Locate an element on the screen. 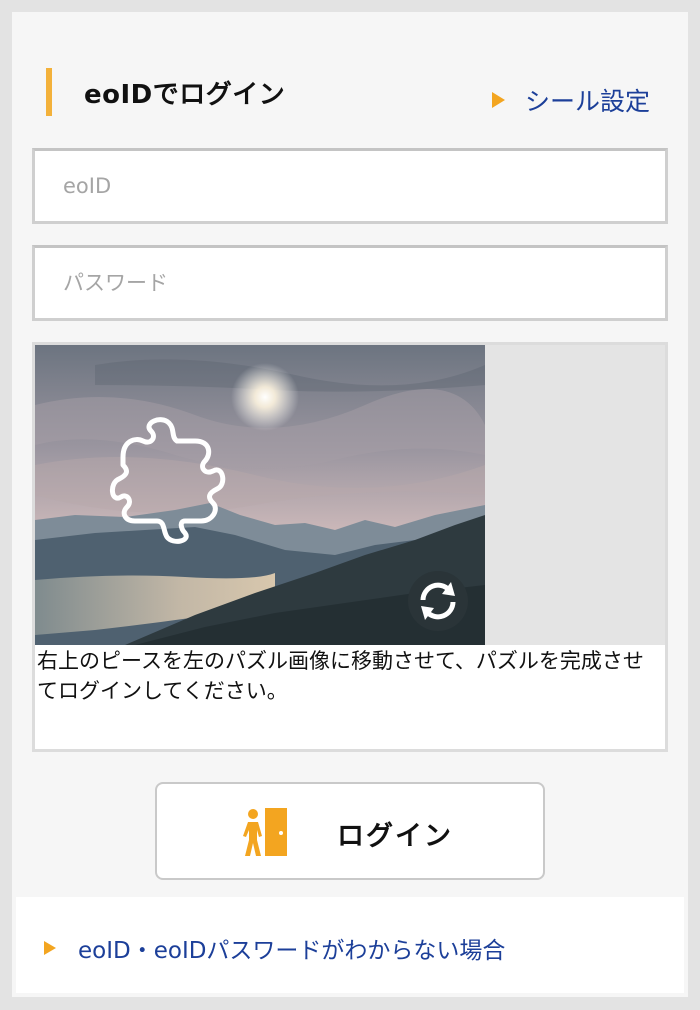  login-button: ログイン is located at coordinates (350, 831).